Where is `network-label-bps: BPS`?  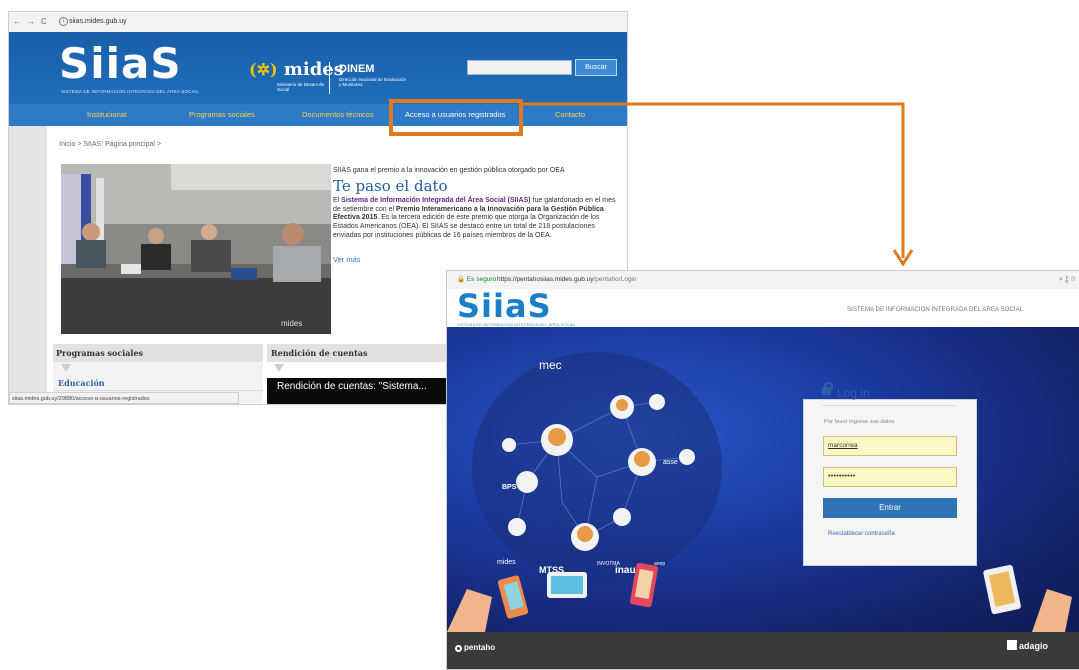
network-label-bps: BPS is located at coordinates (509, 487).